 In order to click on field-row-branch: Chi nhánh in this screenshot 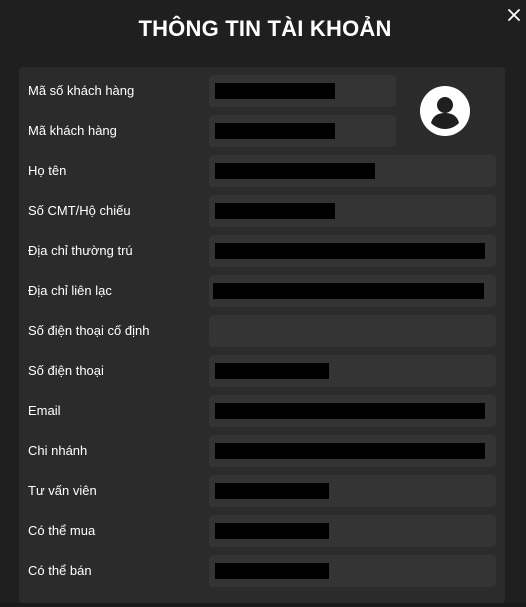, I will do `click(262, 451)`.